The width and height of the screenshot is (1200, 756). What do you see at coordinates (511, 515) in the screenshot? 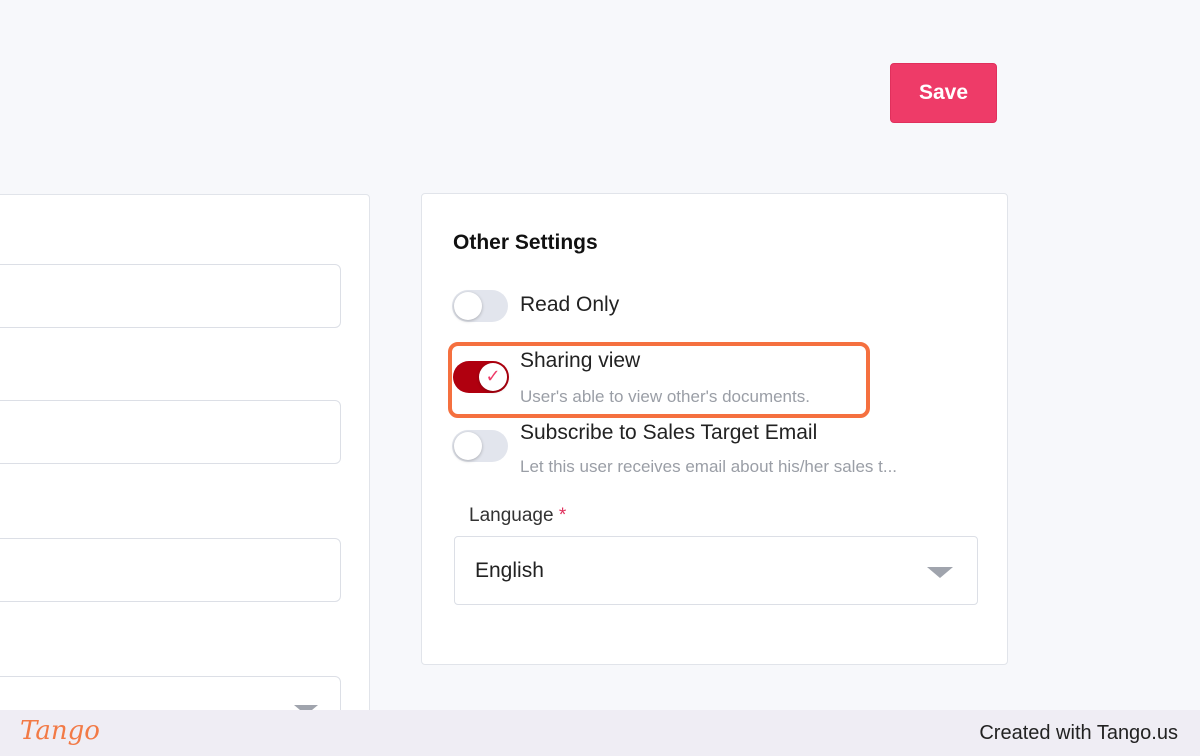
I see `language-label-text: Language` at bounding box center [511, 515].